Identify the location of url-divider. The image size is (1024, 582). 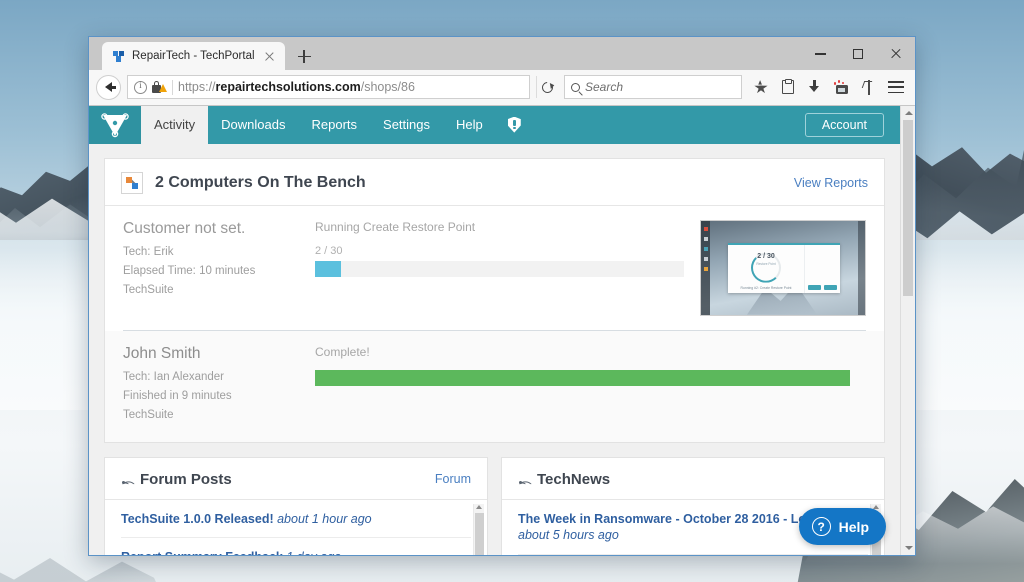
(172, 87).